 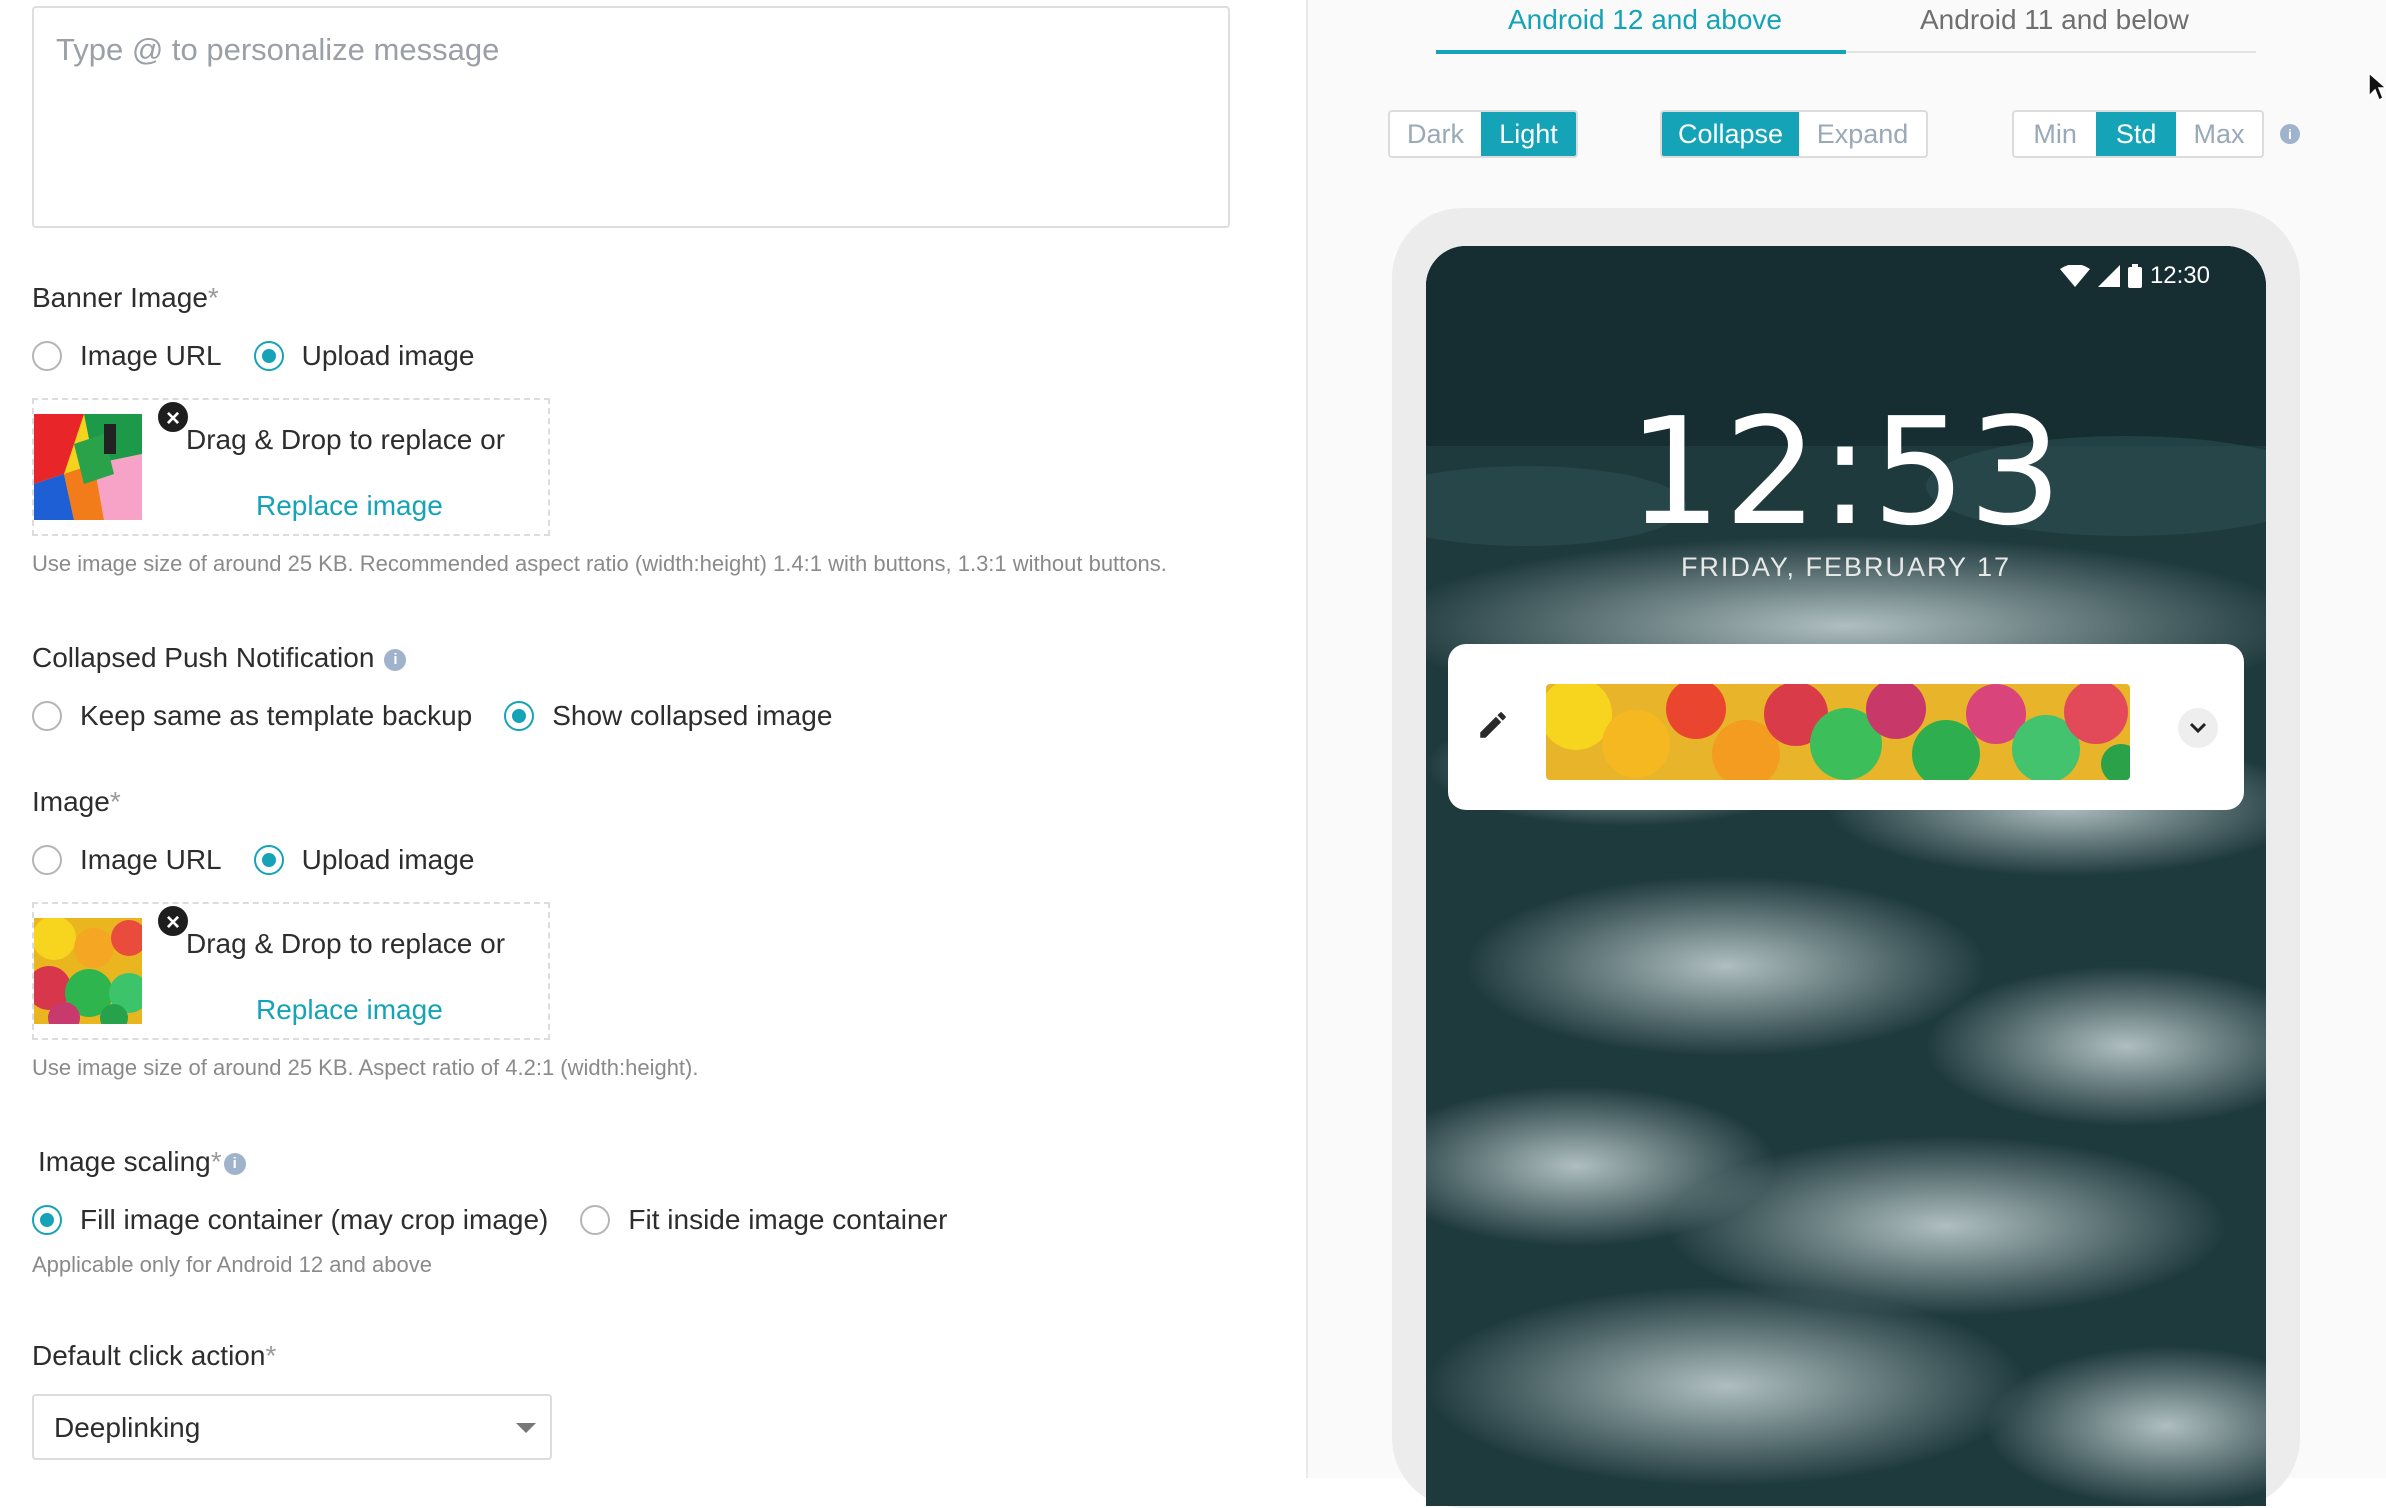 I want to click on battery-icon, so click(x=2134, y=276).